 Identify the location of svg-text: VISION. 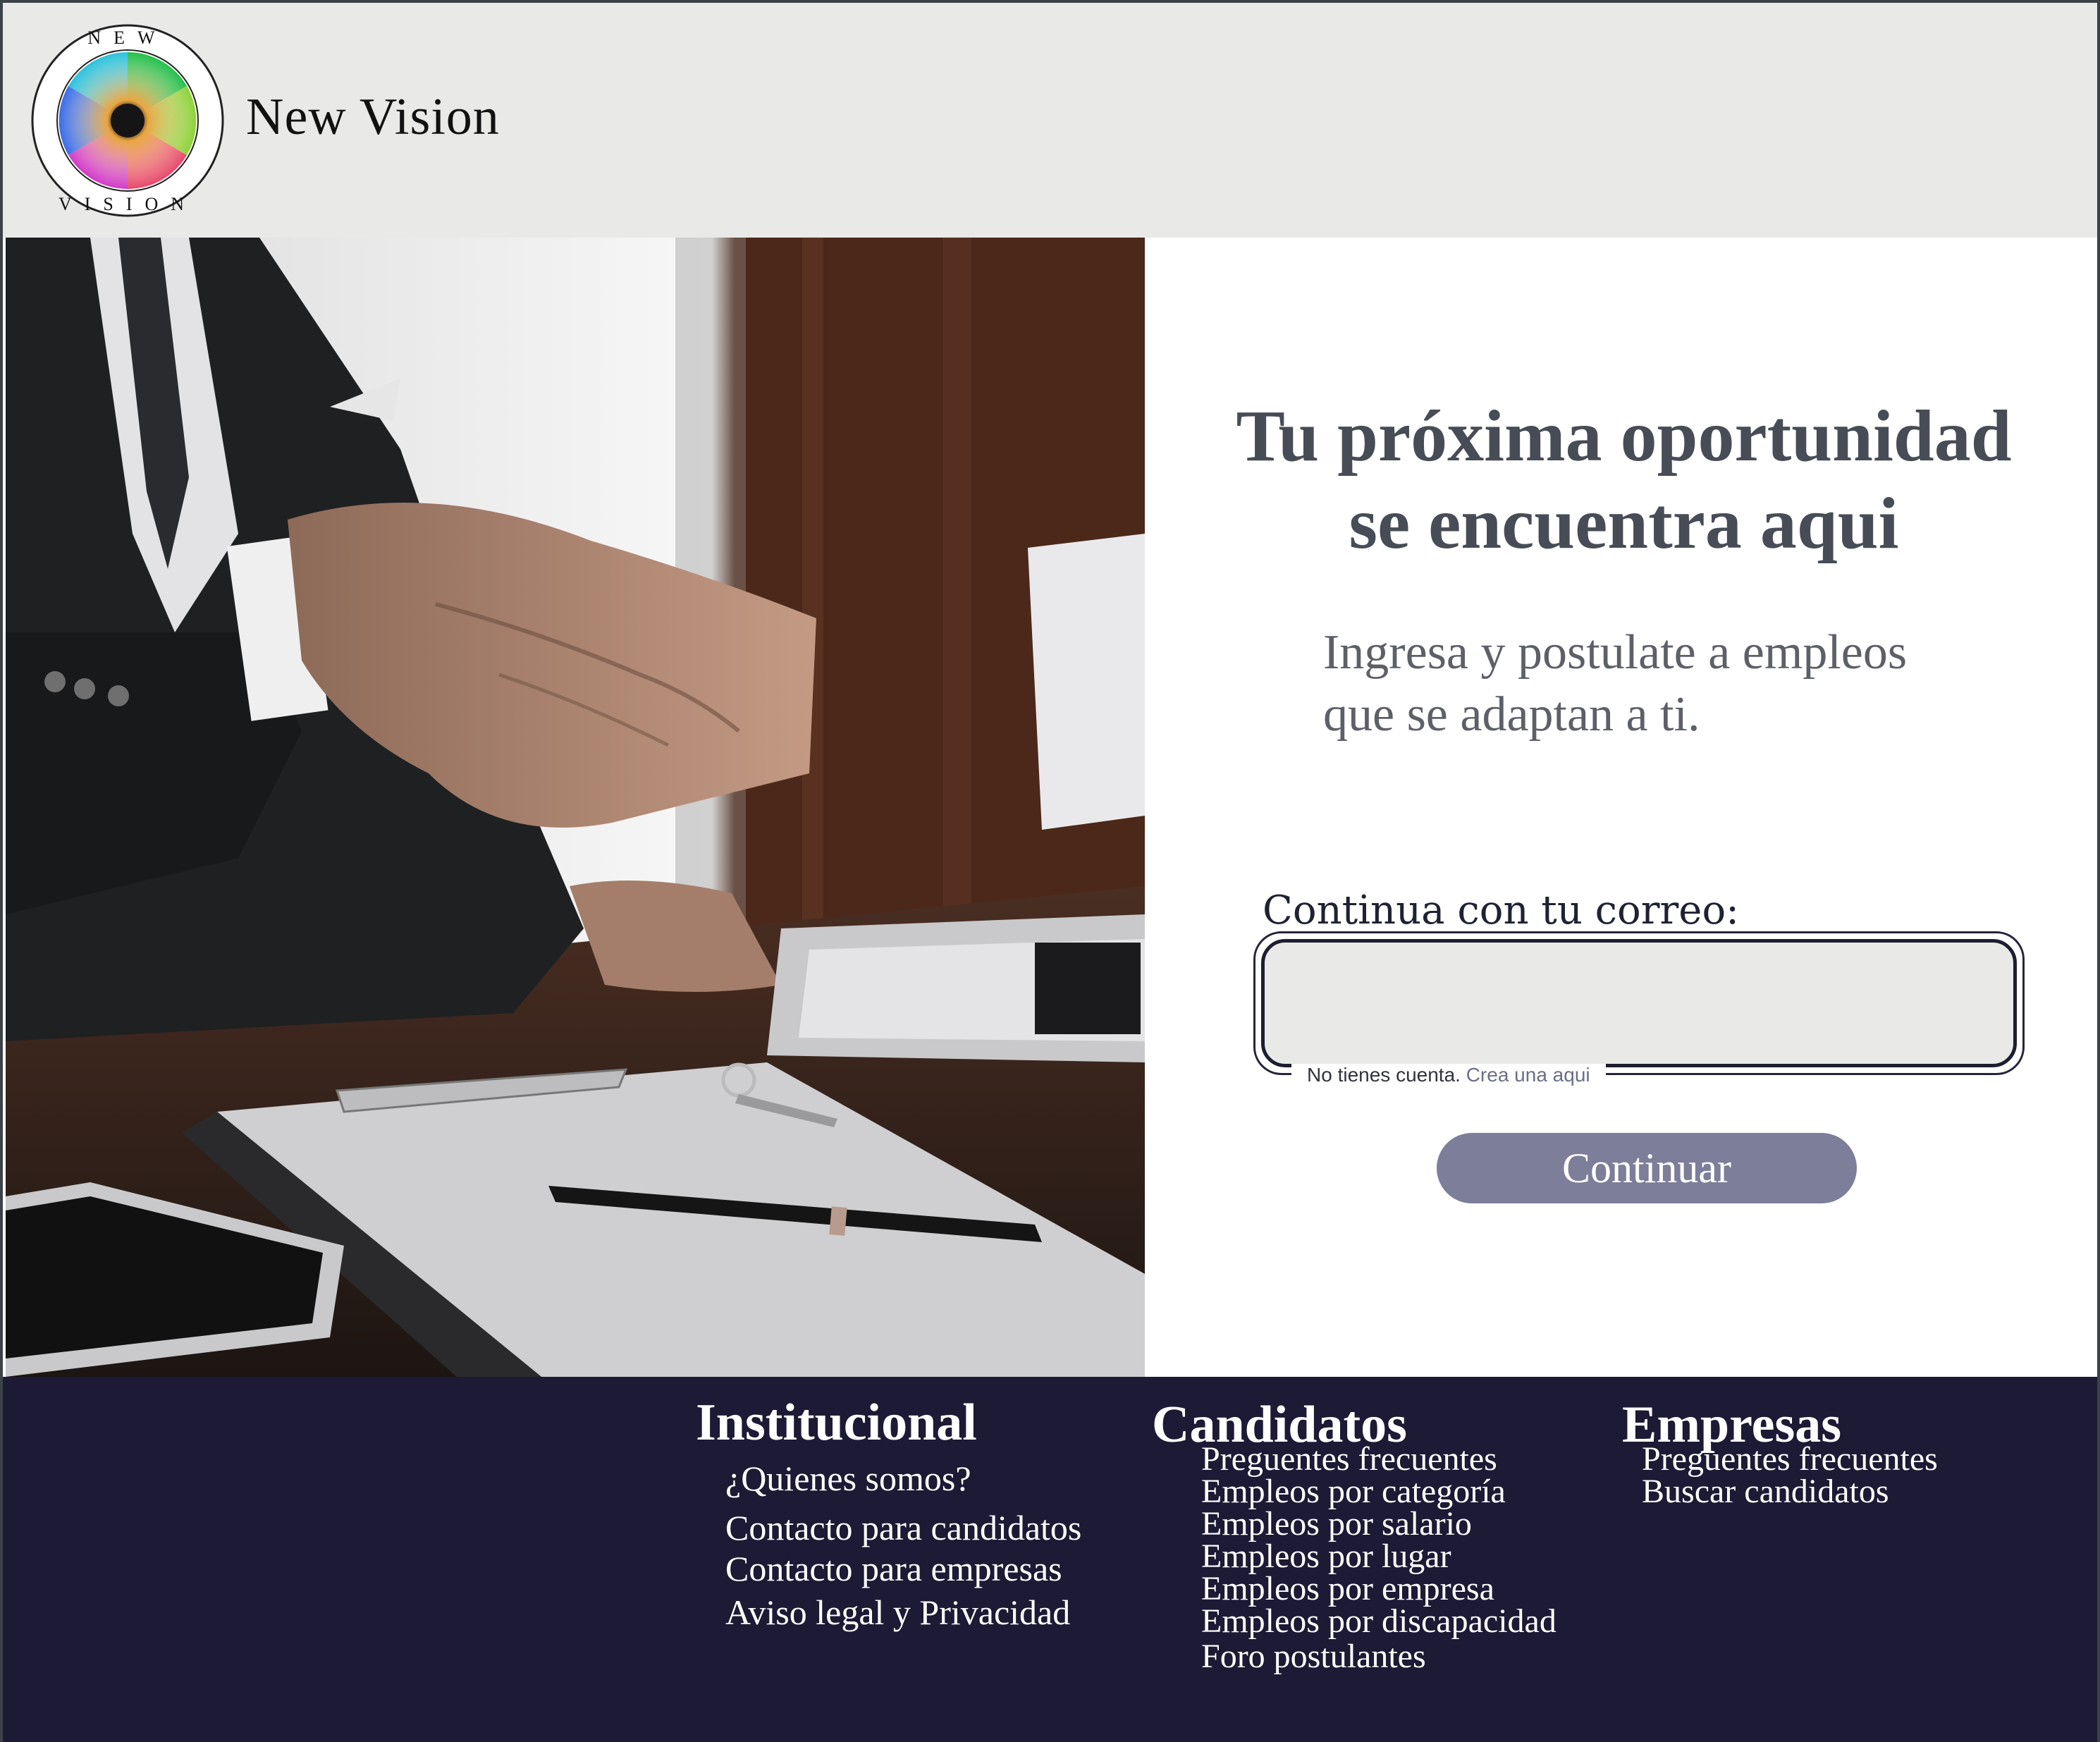
(128, 204).